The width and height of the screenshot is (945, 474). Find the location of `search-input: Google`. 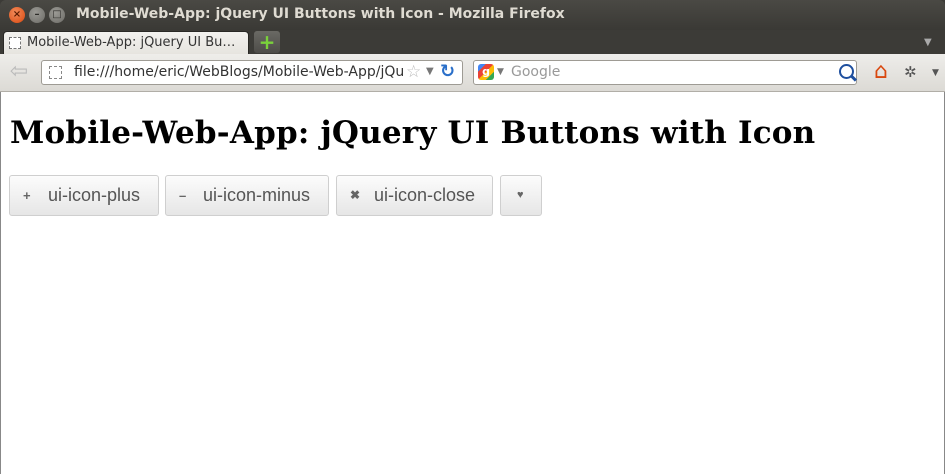

search-input: Google is located at coordinates (535, 72).